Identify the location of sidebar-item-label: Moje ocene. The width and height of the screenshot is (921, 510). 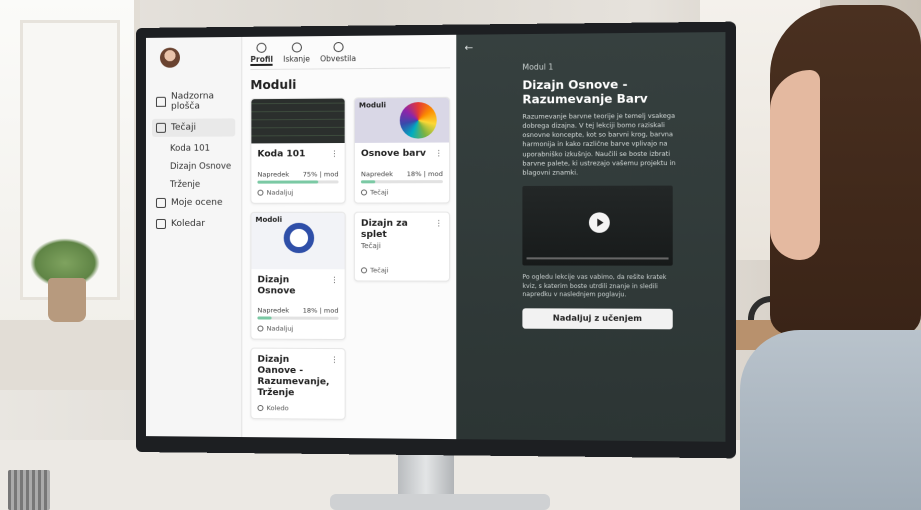
(196, 202).